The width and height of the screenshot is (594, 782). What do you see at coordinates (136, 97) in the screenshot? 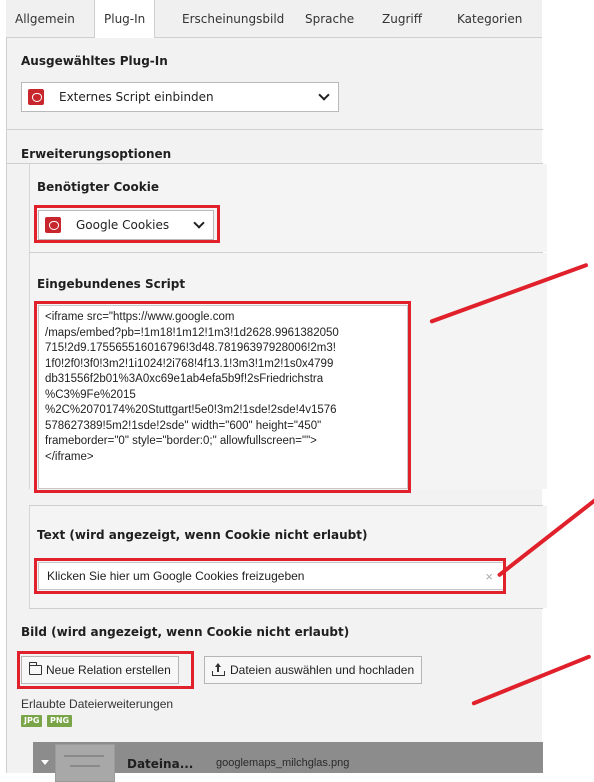
I see `plugin-select-value: Externes Script einbinden` at bounding box center [136, 97].